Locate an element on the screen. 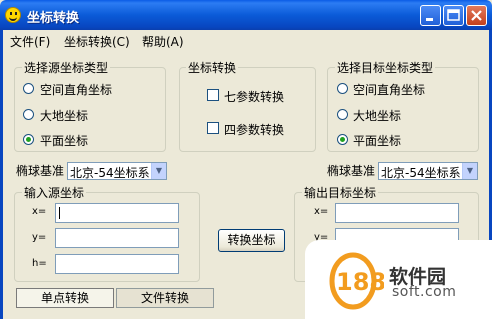  input-h-field is located at coordinates (117, 264).